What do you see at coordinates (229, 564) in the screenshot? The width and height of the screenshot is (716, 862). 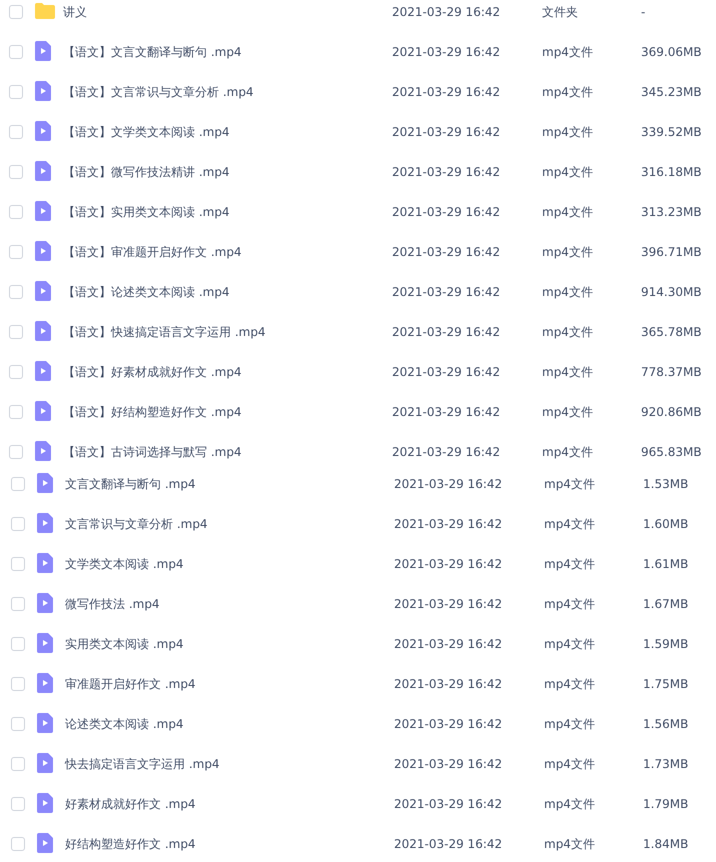 I see `file-name: 文学类文本阅读 .mp4` at bounding box center [229, 564].